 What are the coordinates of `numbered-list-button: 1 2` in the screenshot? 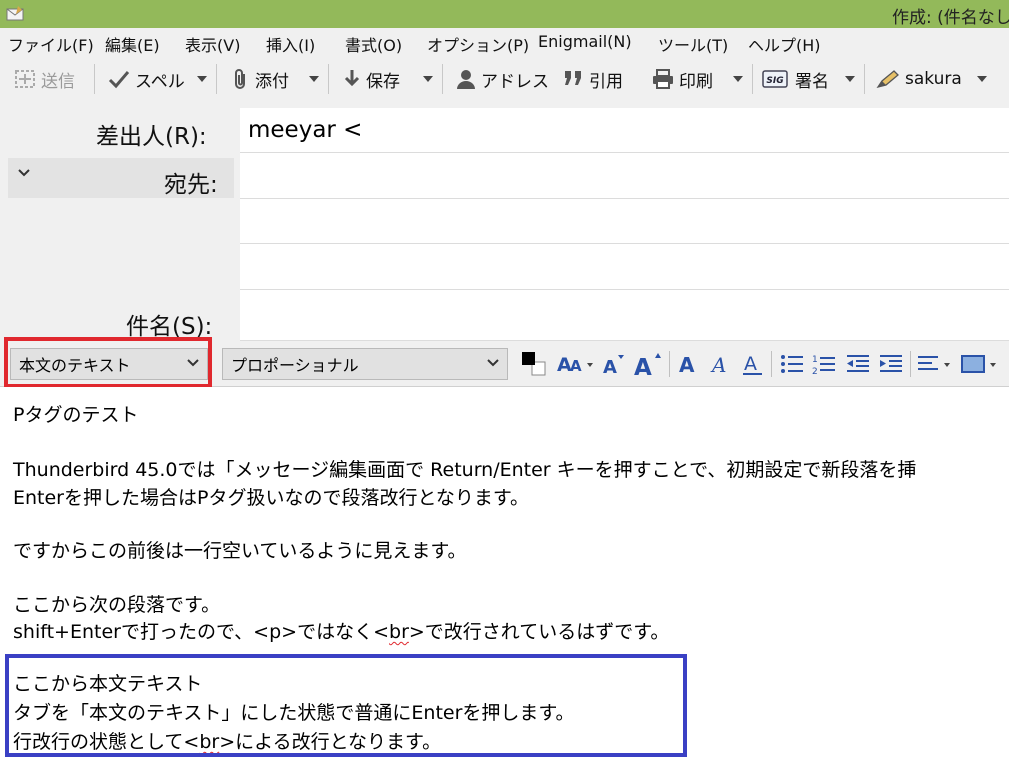 It's located at (824, 364).